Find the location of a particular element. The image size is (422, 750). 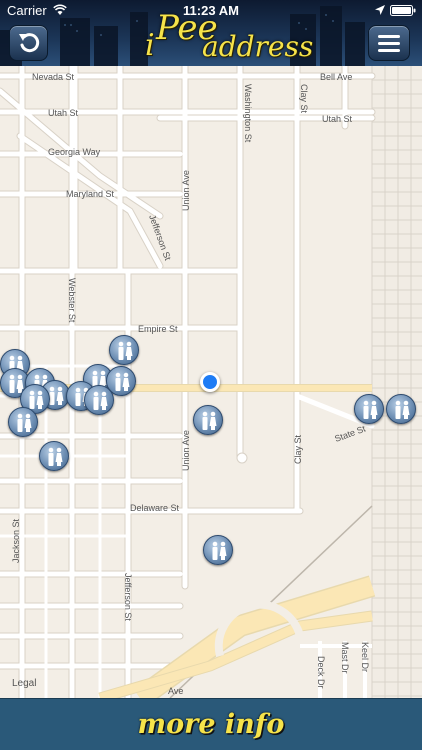

street-label-deck: Deck Dr is located at coordinates (321, 672).